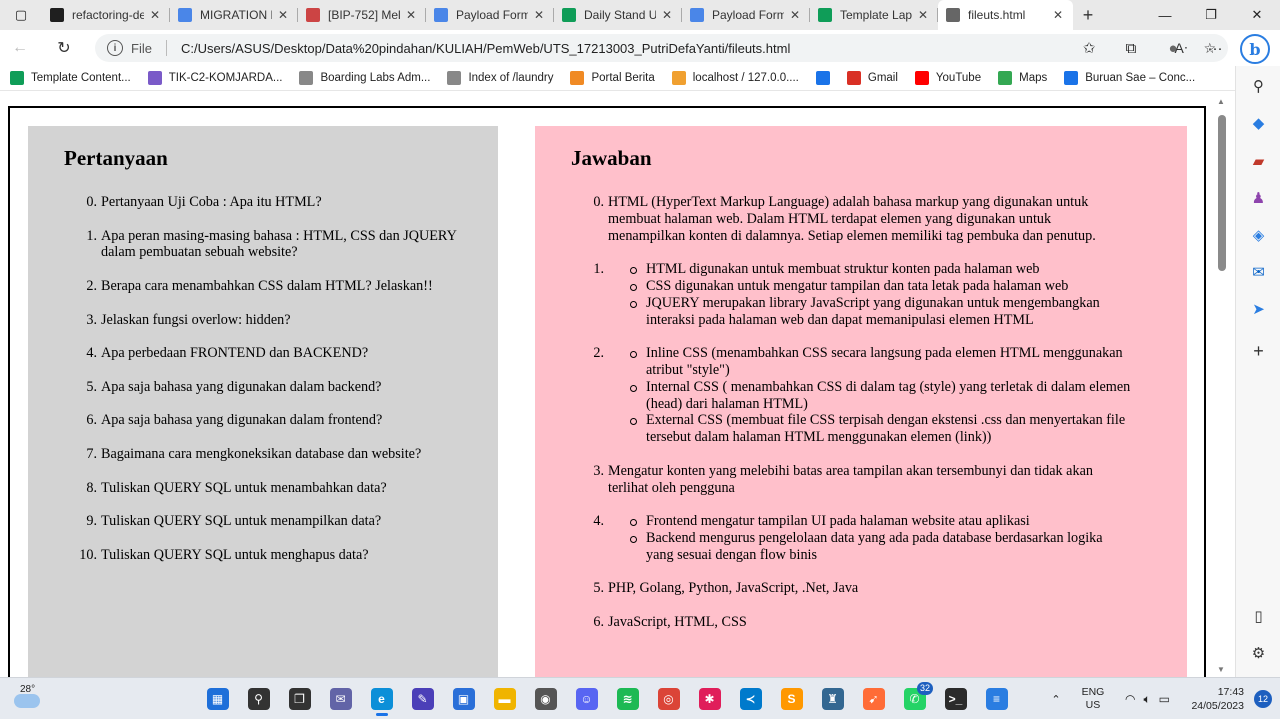 Image resolution: width=1280 pixels, height=719 pixels. Describe the element at coordinates (1258, 161) in the screenshot. I see `briefcase-icon: ▰` at that location.